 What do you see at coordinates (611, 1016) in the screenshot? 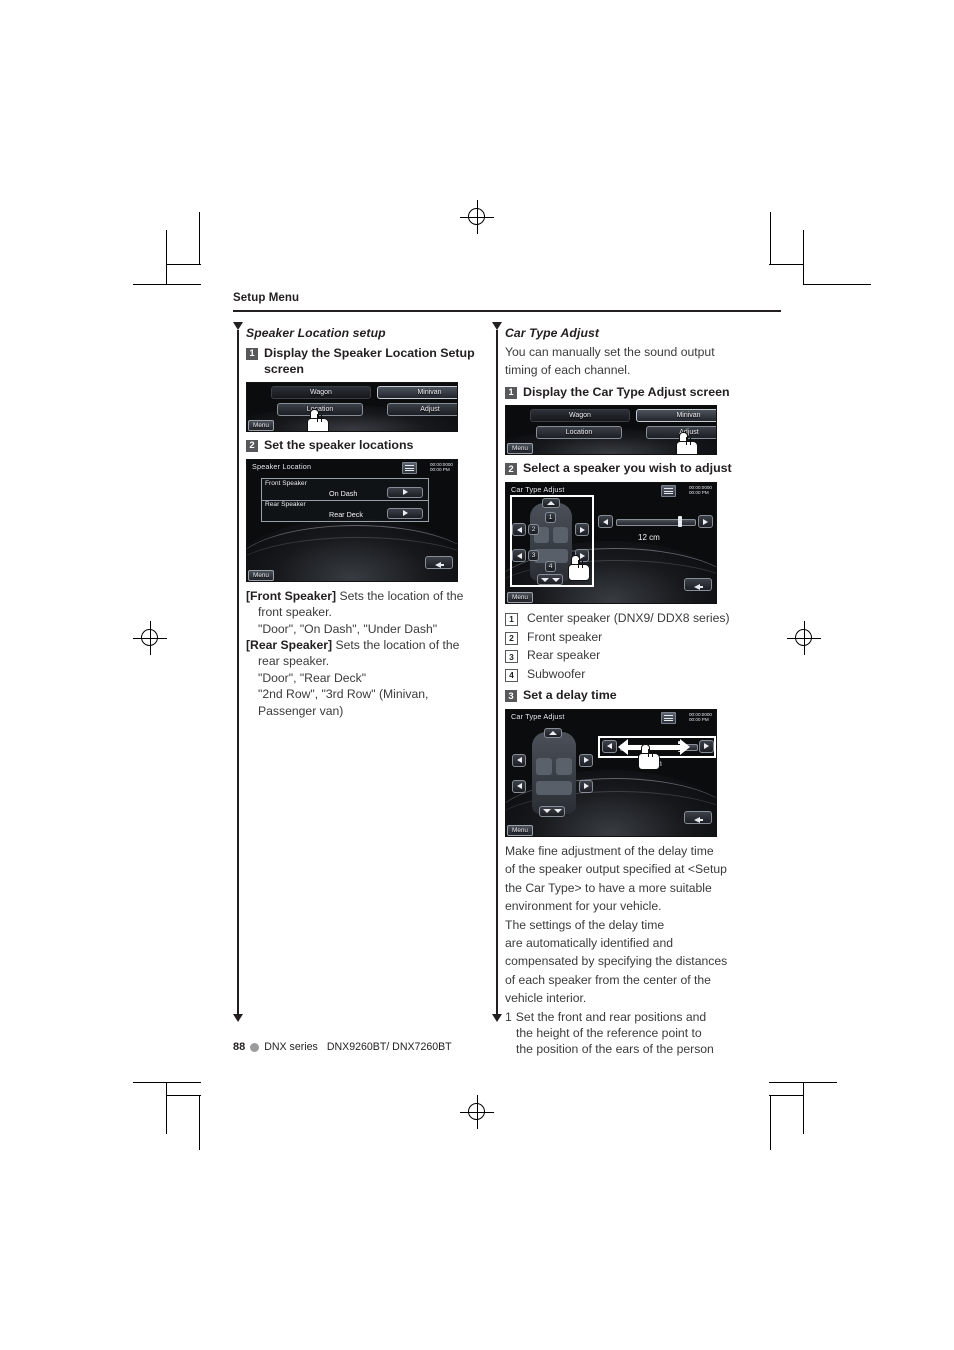
I see `numbered-note-line: Set the front and rear positions and` at bounding box center [611, 1016].